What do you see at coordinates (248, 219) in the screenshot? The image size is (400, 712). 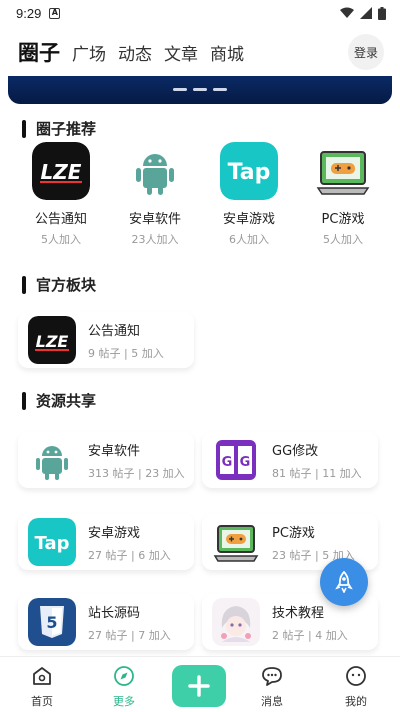 I see `recommend-name: 安卓游戏` at bounding box center [248, 219].